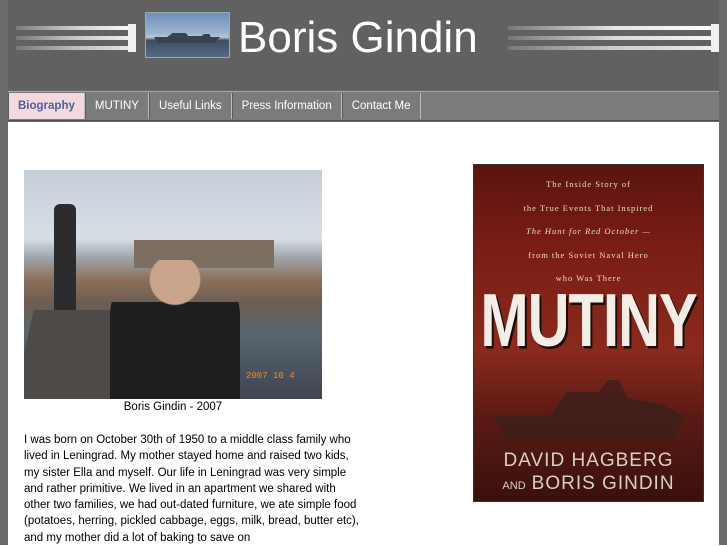 This screenshot has height=546, width=727. What do you see at coordinates (589, 410) in the screenshot?
I see `warship-image` at bounding box center [589, 410].